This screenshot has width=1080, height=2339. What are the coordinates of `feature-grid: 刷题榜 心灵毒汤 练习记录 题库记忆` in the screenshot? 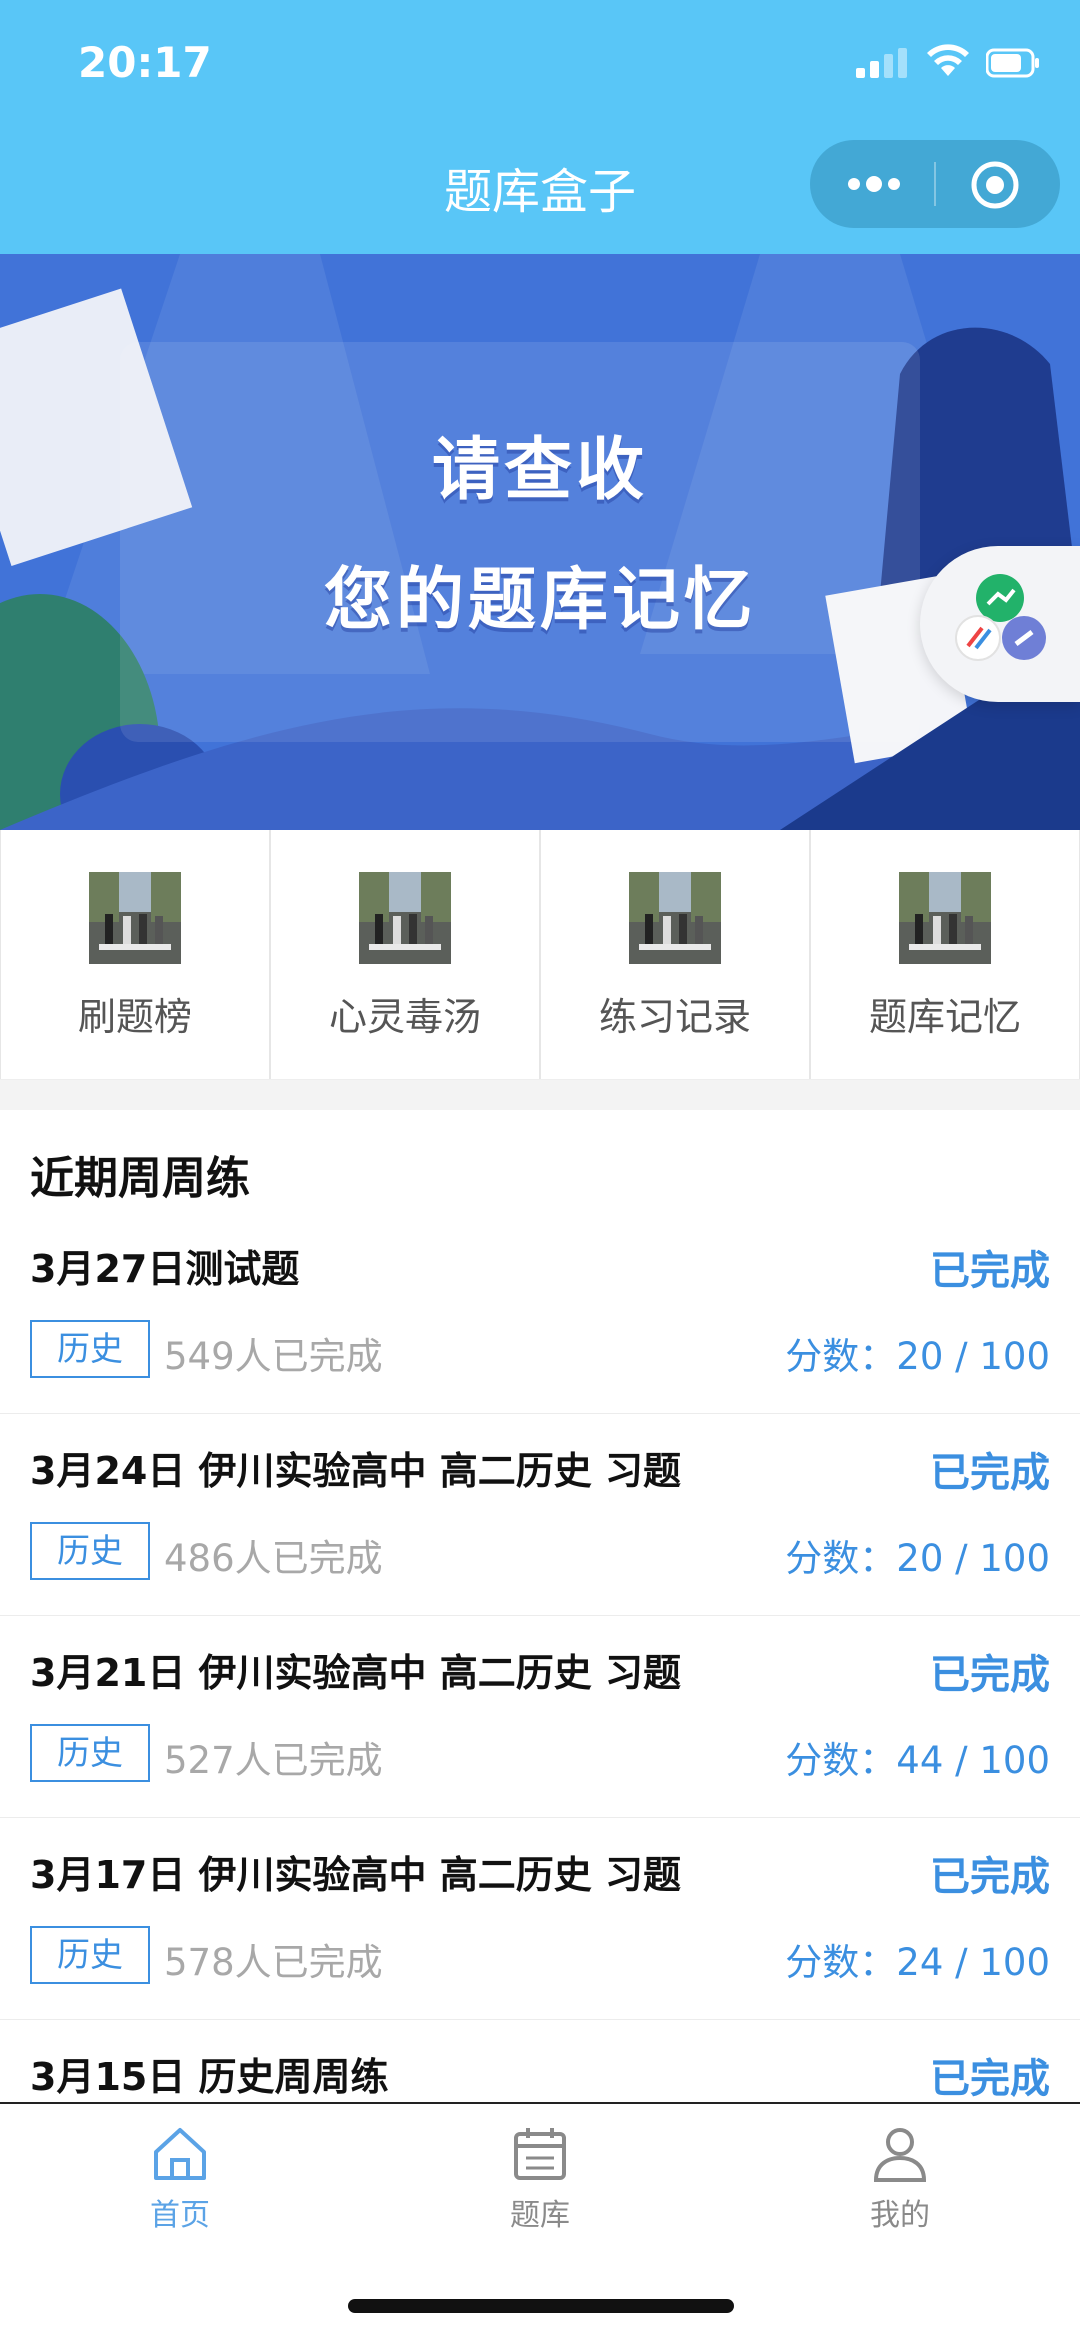 It's located at (540, 955).